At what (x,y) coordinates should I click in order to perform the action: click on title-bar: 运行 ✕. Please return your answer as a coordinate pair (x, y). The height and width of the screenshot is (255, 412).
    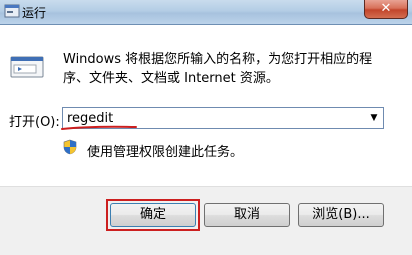
    Looking at the image, I should click on (206, 12).